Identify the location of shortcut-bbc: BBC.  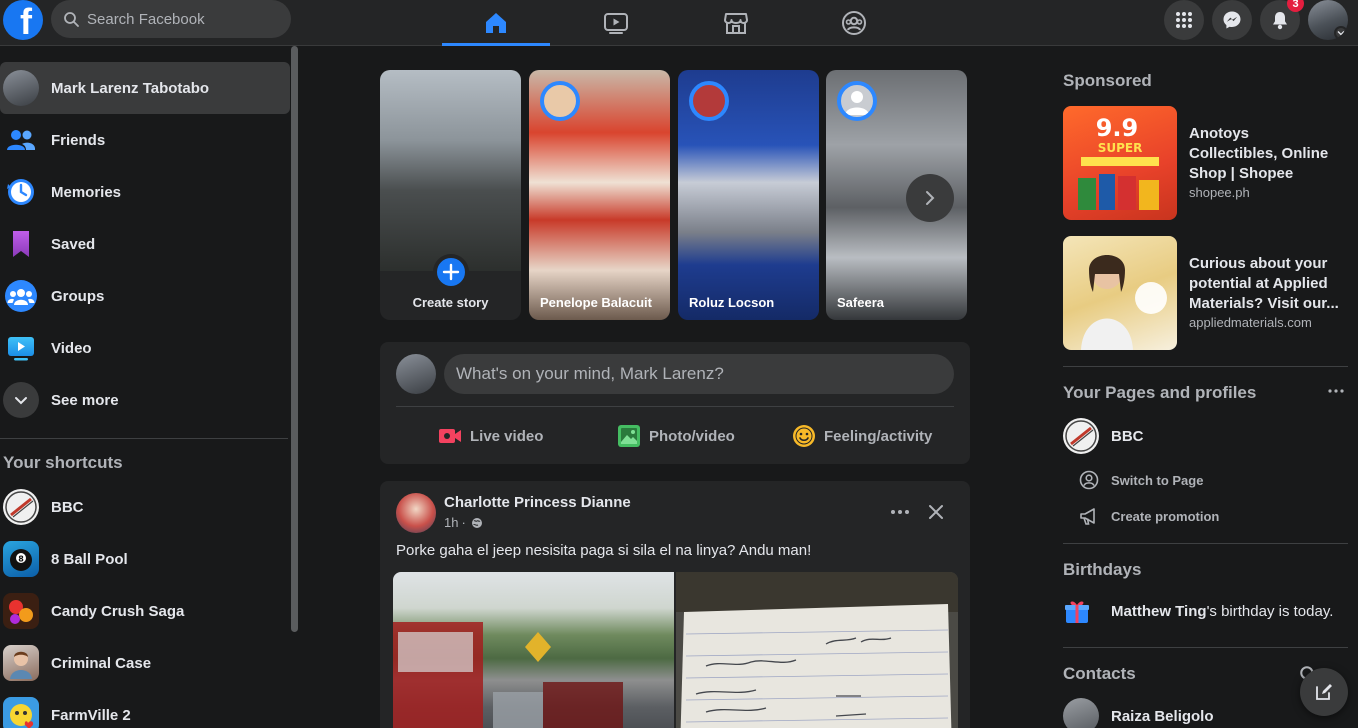
(145, 507).